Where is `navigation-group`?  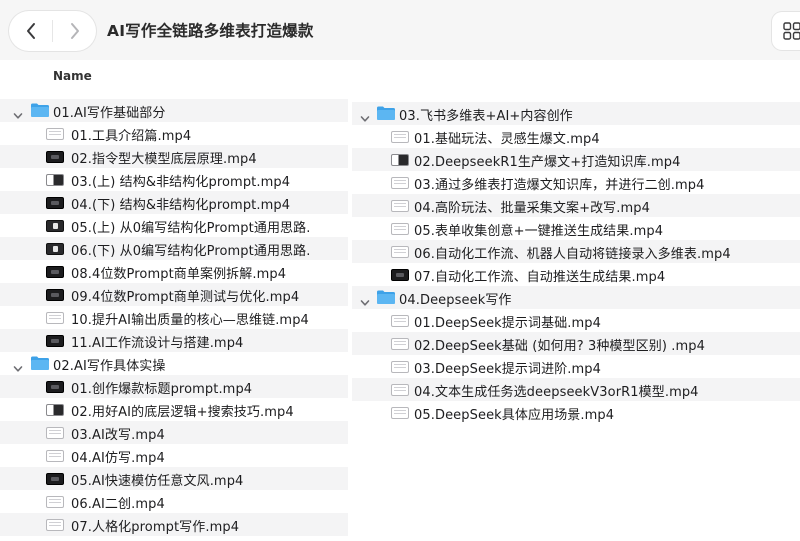 navigation-group is located at coordinates (52, 31).